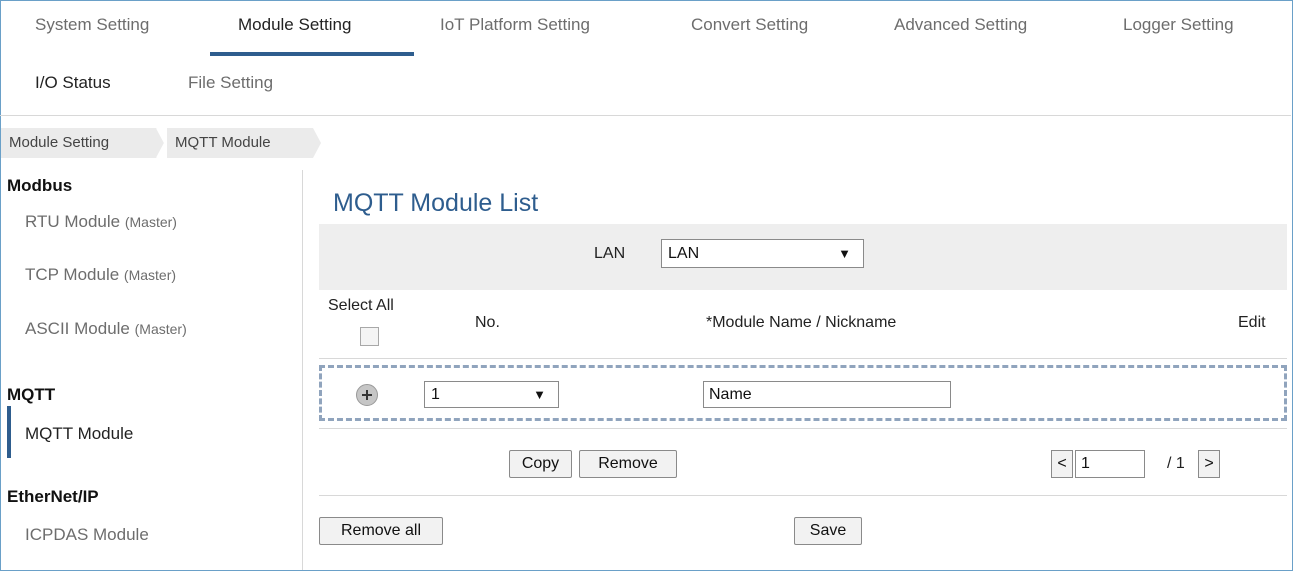  What do you see at coordinates (487, 322) in the screenshot?
I see `column-header-no: No.` at bounding box center [487, 322].